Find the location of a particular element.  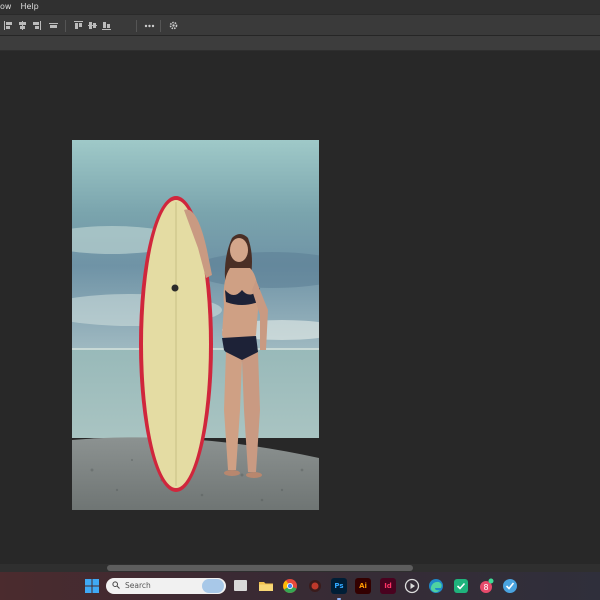

indesign-icon: Id is located at coordinates (388, 586).